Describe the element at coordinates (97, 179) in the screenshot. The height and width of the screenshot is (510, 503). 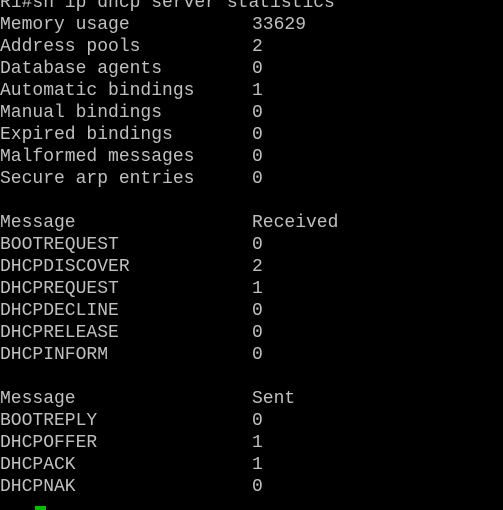
I see `stat-label: Secure arp entries` at that location.